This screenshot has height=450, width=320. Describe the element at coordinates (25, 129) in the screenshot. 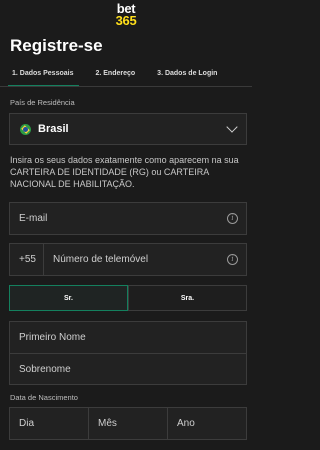

I see `brazil-flag-icon` at that location.